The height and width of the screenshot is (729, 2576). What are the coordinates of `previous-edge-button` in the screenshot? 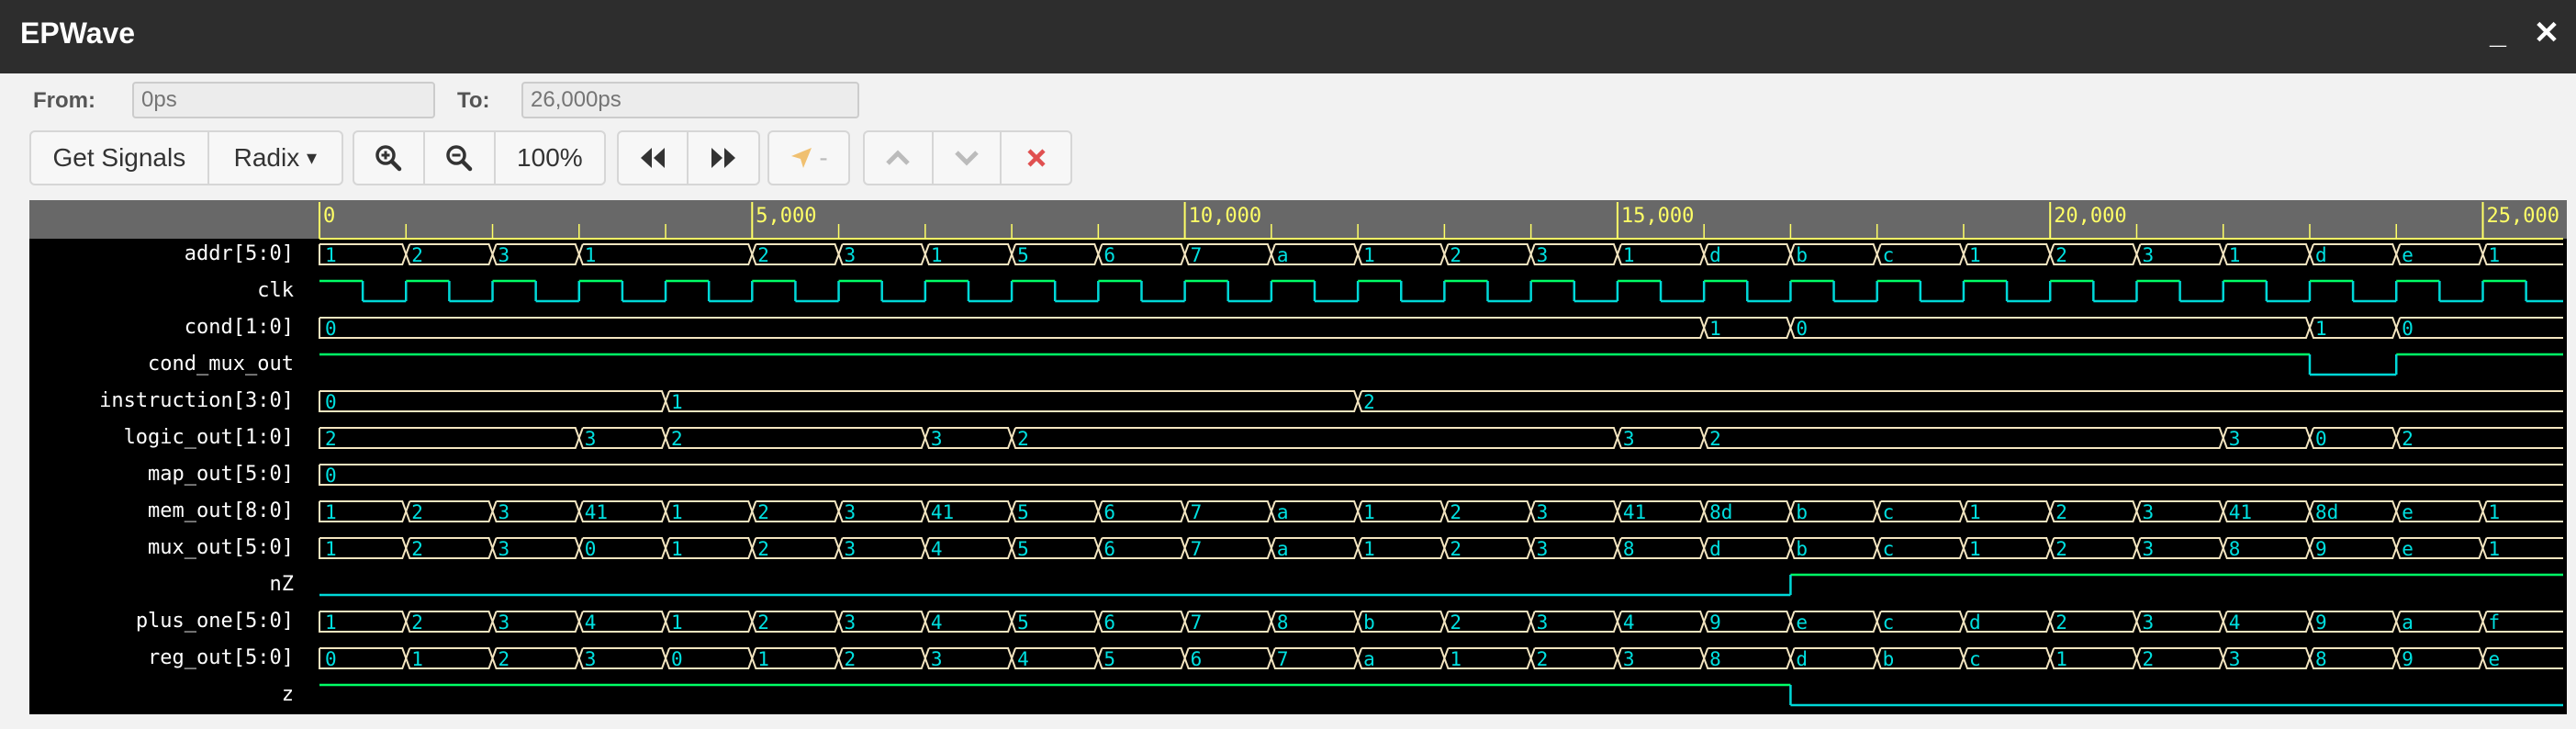 It's located at (654, 158).